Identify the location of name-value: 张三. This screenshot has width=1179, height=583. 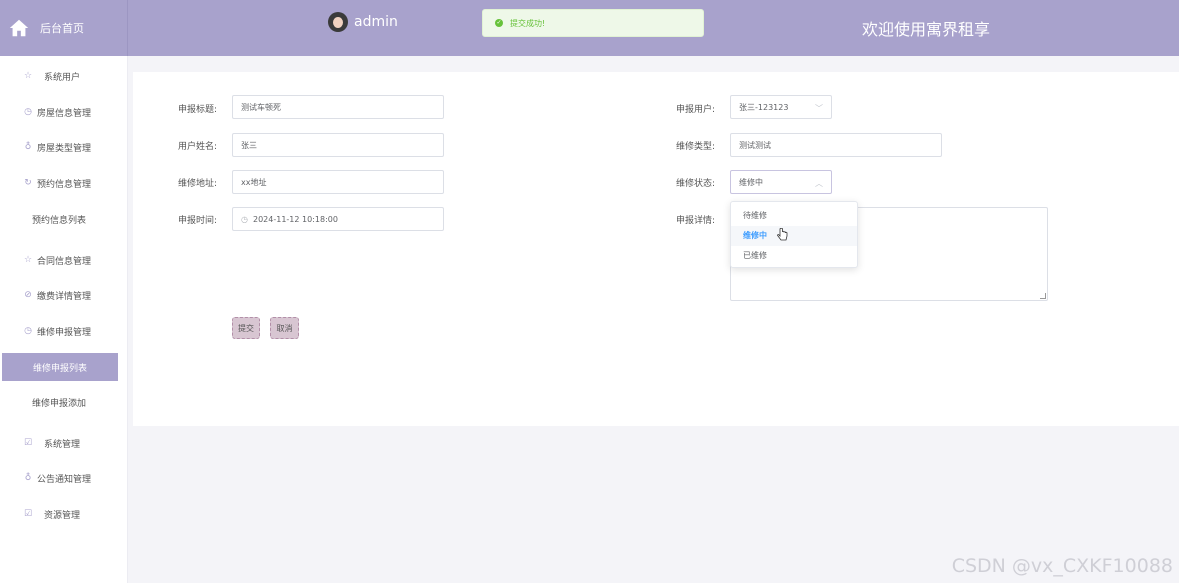
(249, 145).